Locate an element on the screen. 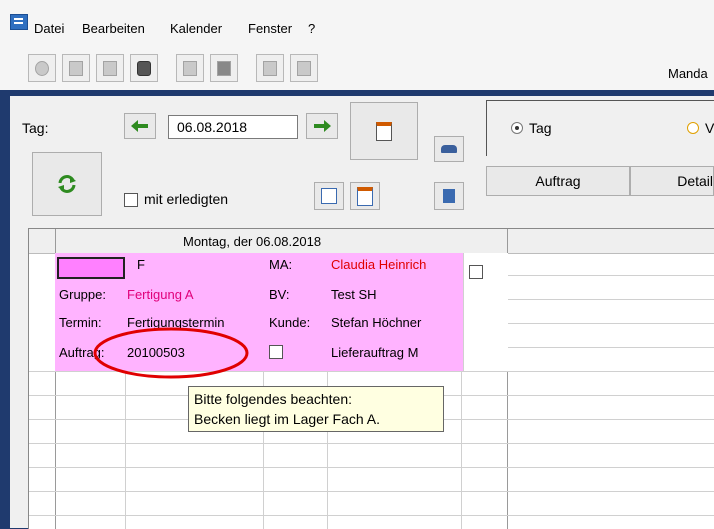 The width and height of the screenshot is (714, 529). radio-tag is located at coordinates (517, 128).